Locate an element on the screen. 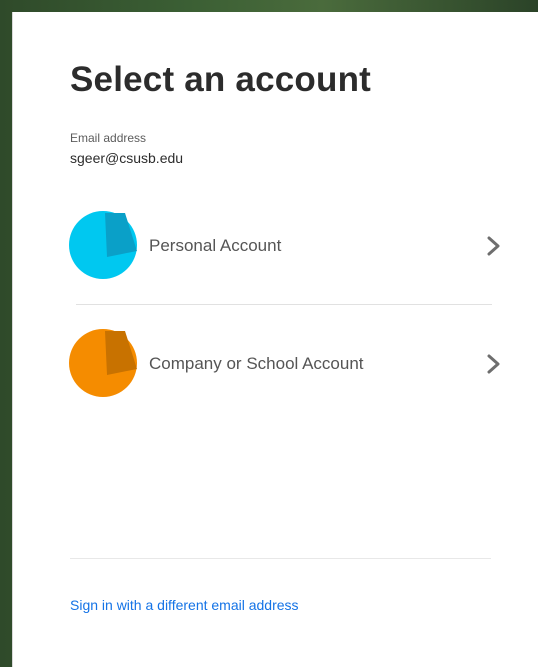 The height and width of the screenshot is (667, 538). footer-divider is located at coordinates (280, 558).